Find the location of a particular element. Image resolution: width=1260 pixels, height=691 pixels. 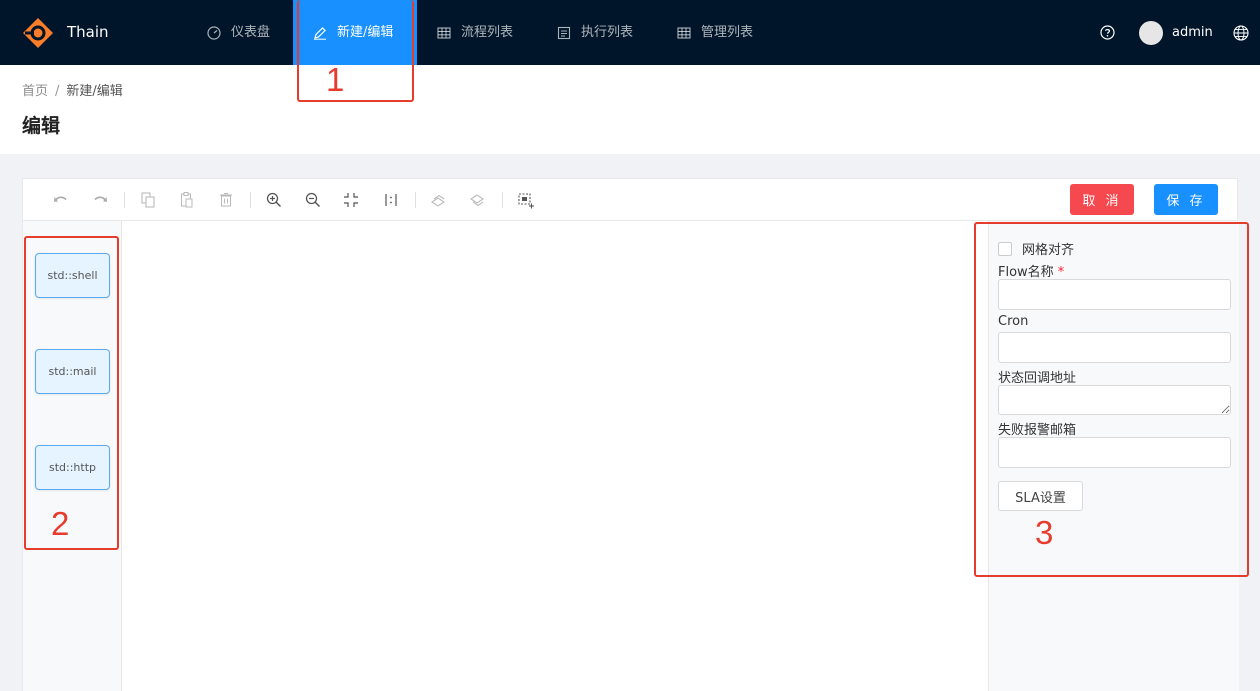

nav-item-exec-list: 执行列表 is located at coordinates (595, 32).